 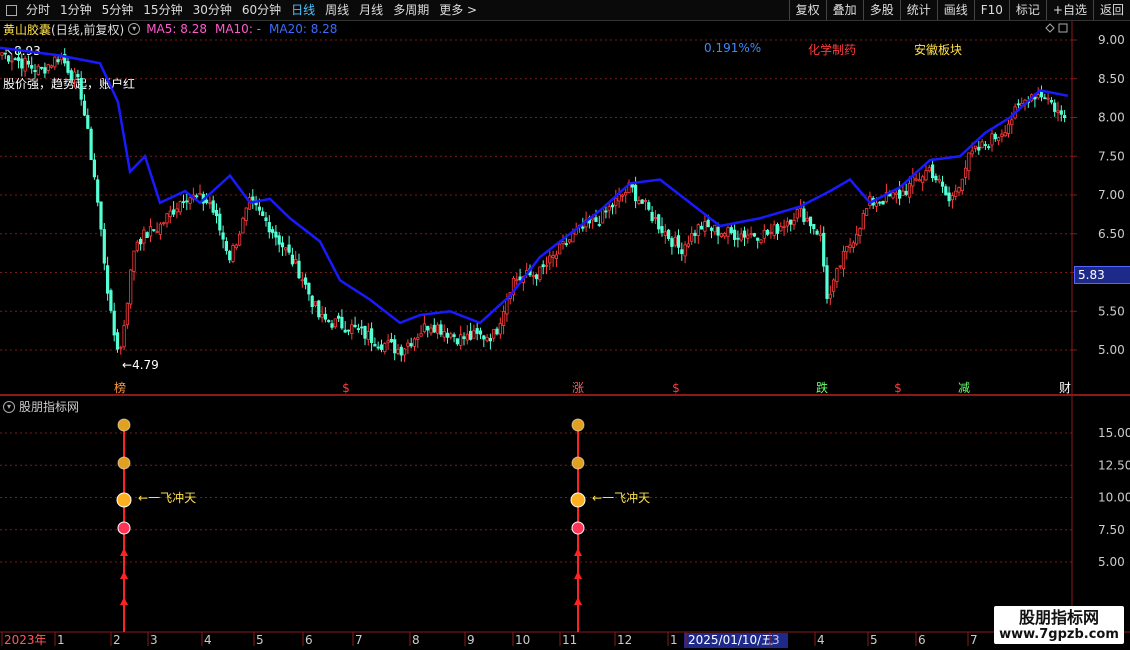 I want to click on money-bag-icon, so click(x=578, y=463).